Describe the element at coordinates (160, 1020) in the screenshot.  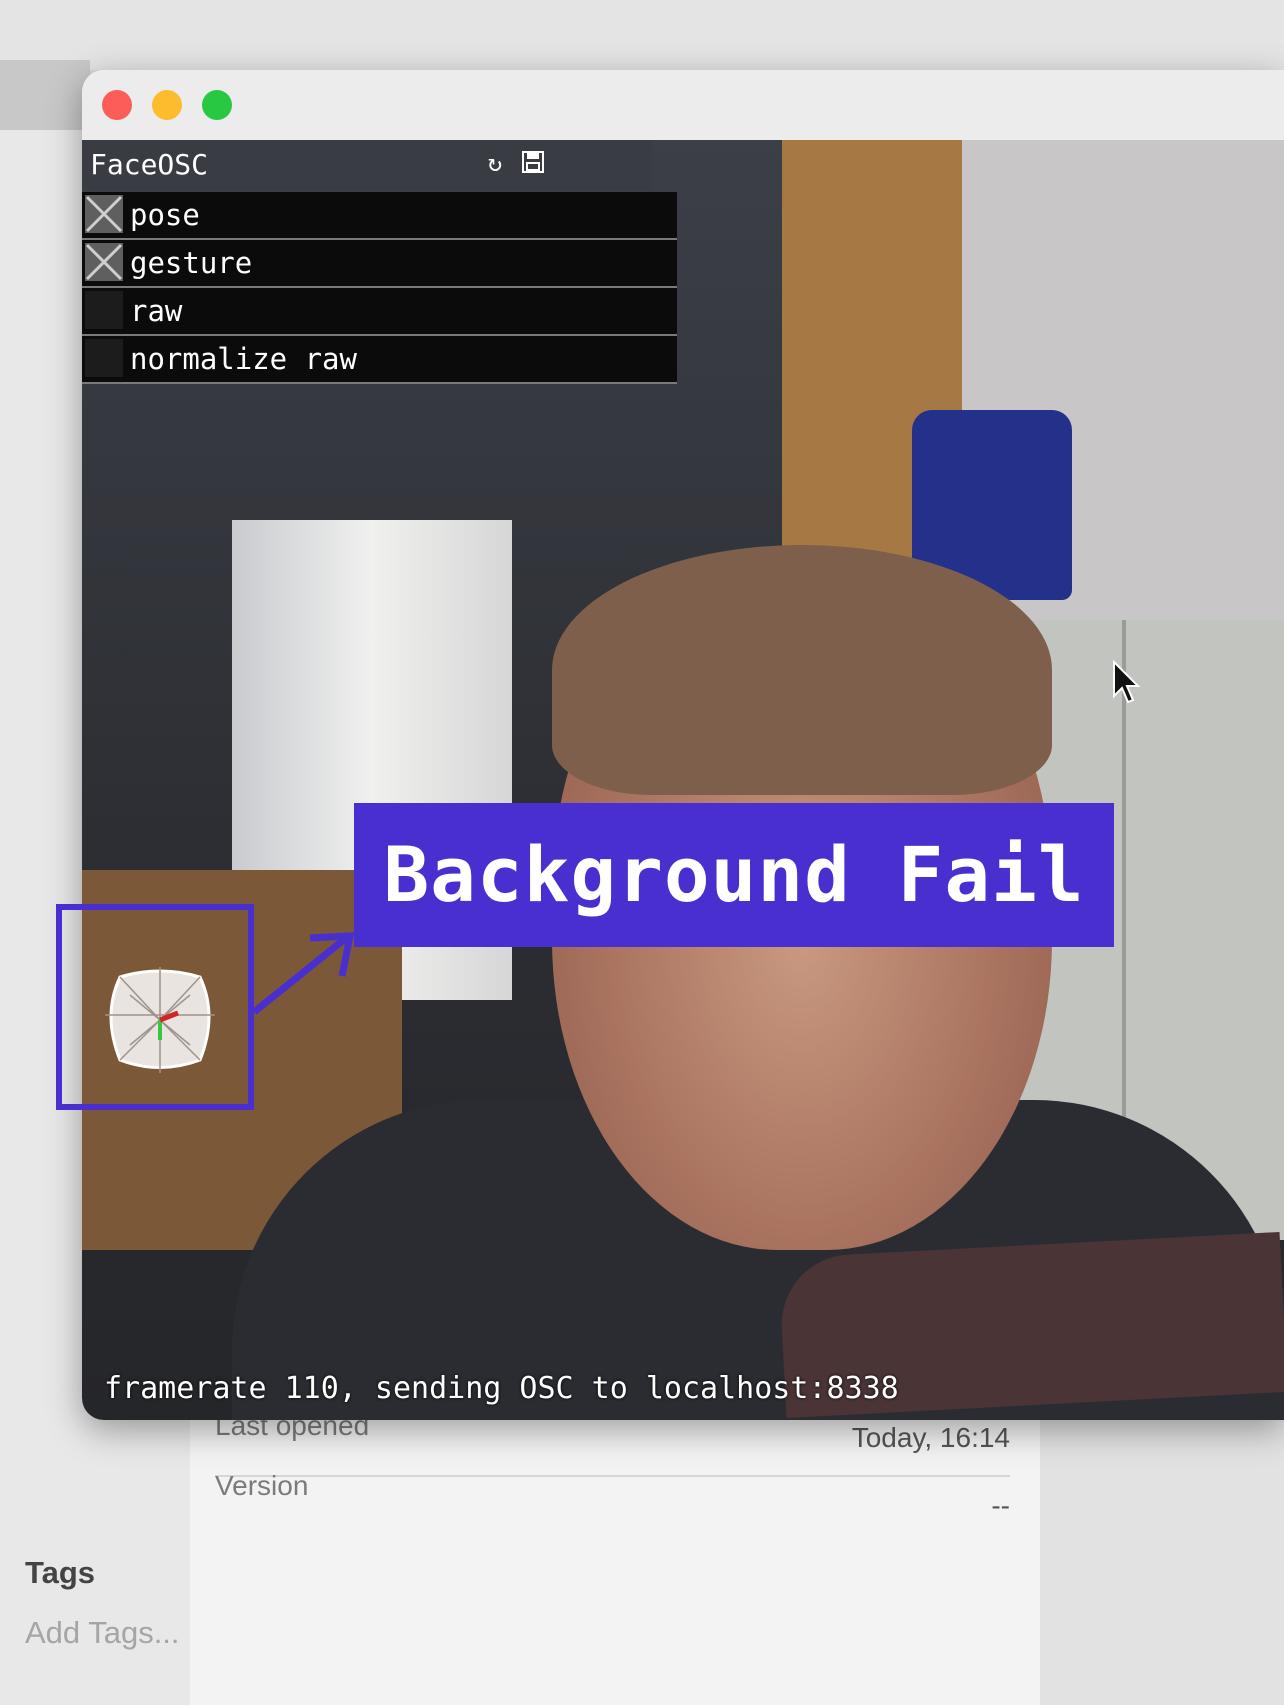
I see `face-mesh-icon` at that location.